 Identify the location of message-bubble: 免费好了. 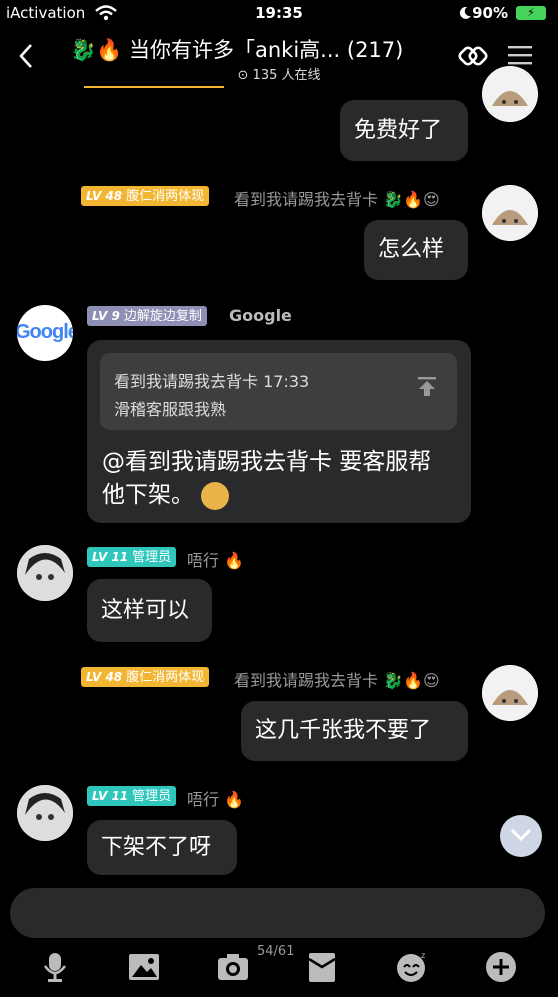
(404, 130).